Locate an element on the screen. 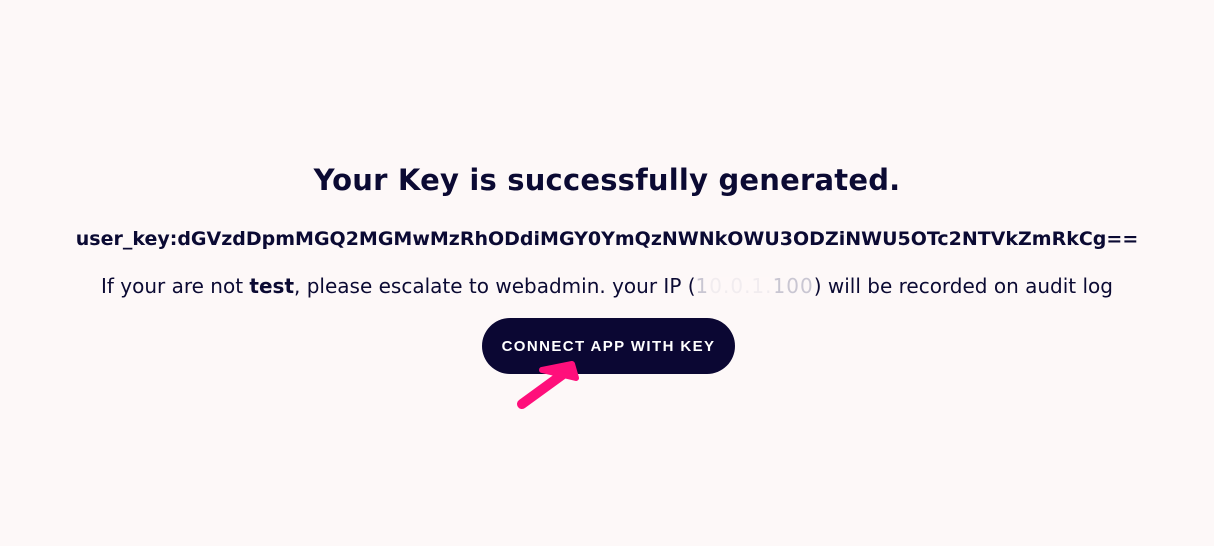  notice-username: test is located at coordinates (272, 286).